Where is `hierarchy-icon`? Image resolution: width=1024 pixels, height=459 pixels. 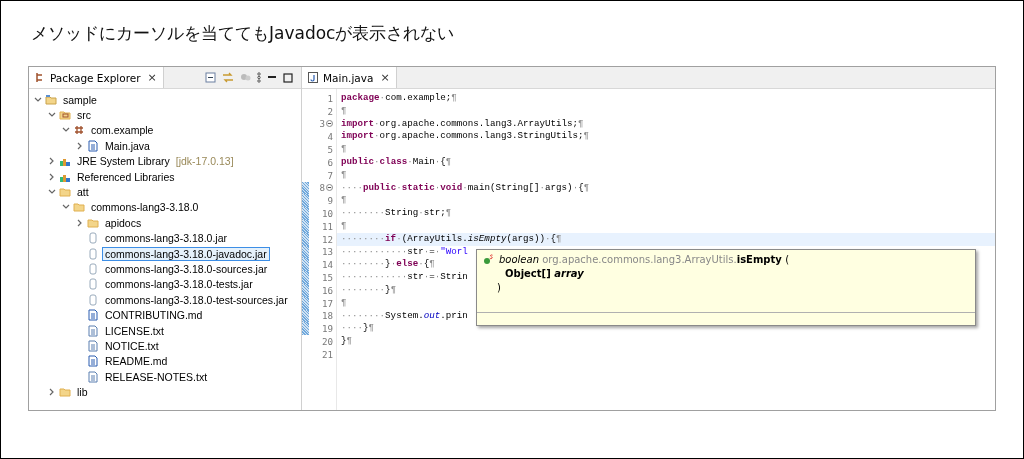
hierarchy-icon is located at coordinates (40, 77).